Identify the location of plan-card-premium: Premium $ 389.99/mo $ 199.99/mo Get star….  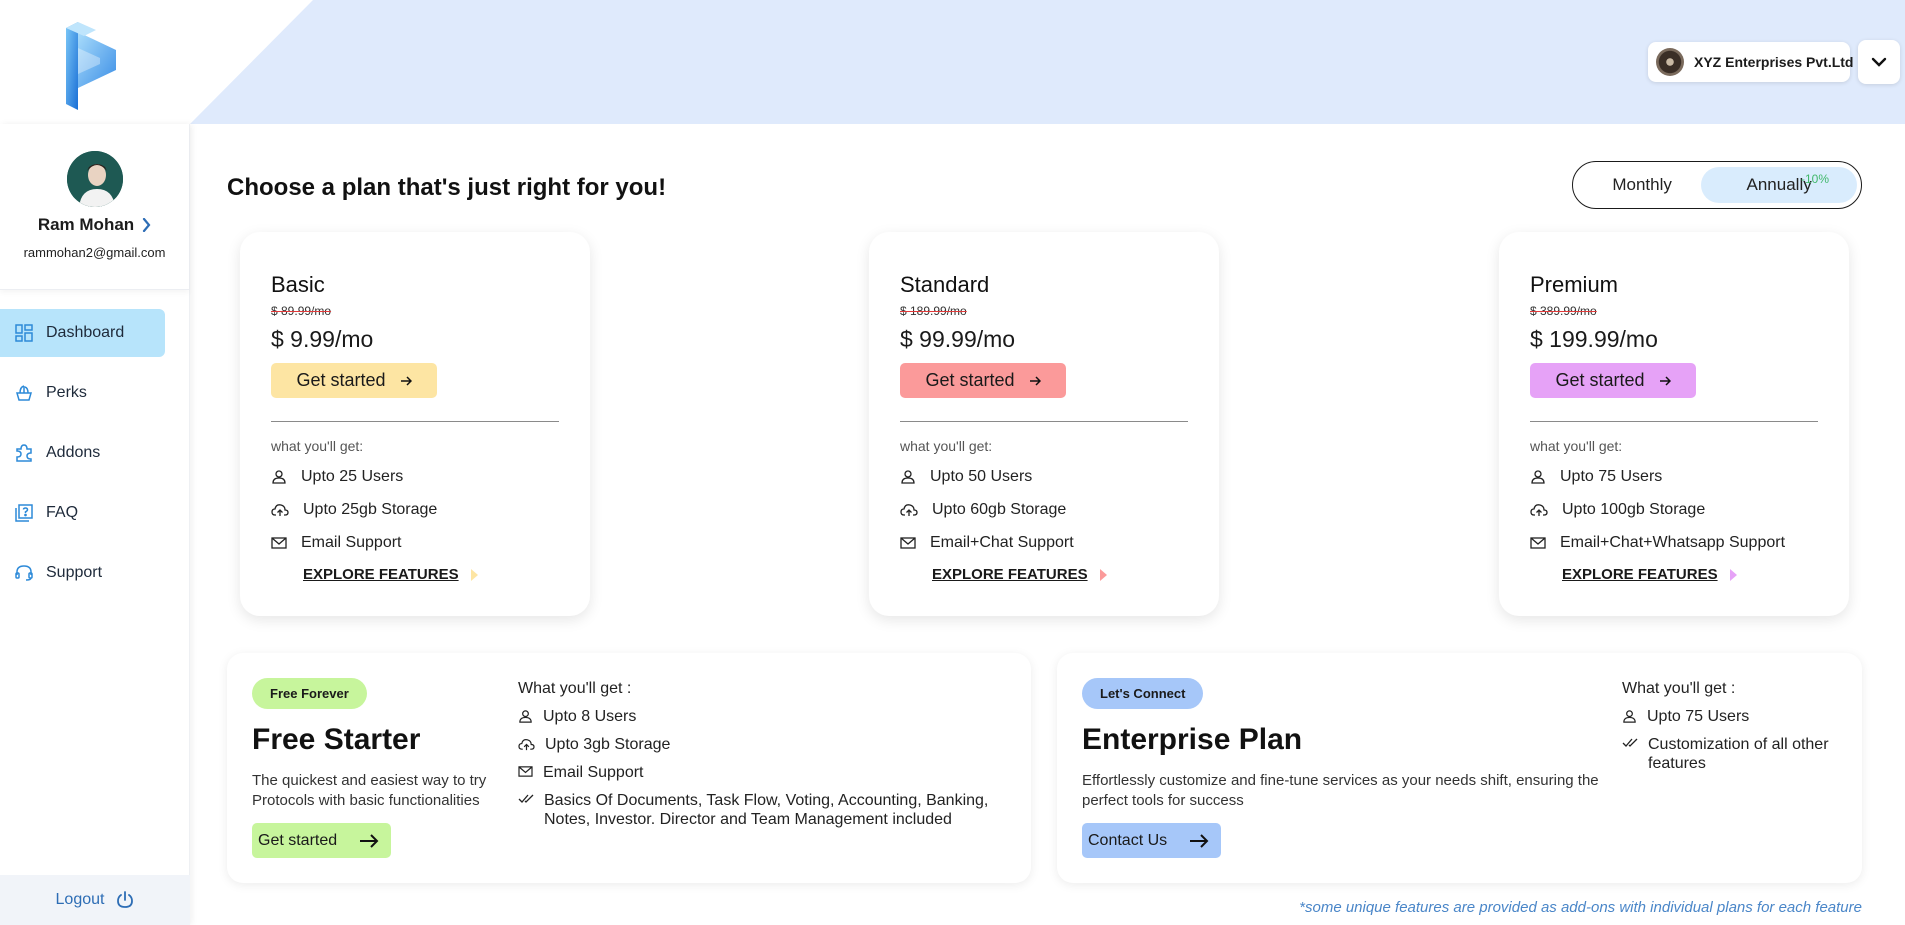
(1674, 424).